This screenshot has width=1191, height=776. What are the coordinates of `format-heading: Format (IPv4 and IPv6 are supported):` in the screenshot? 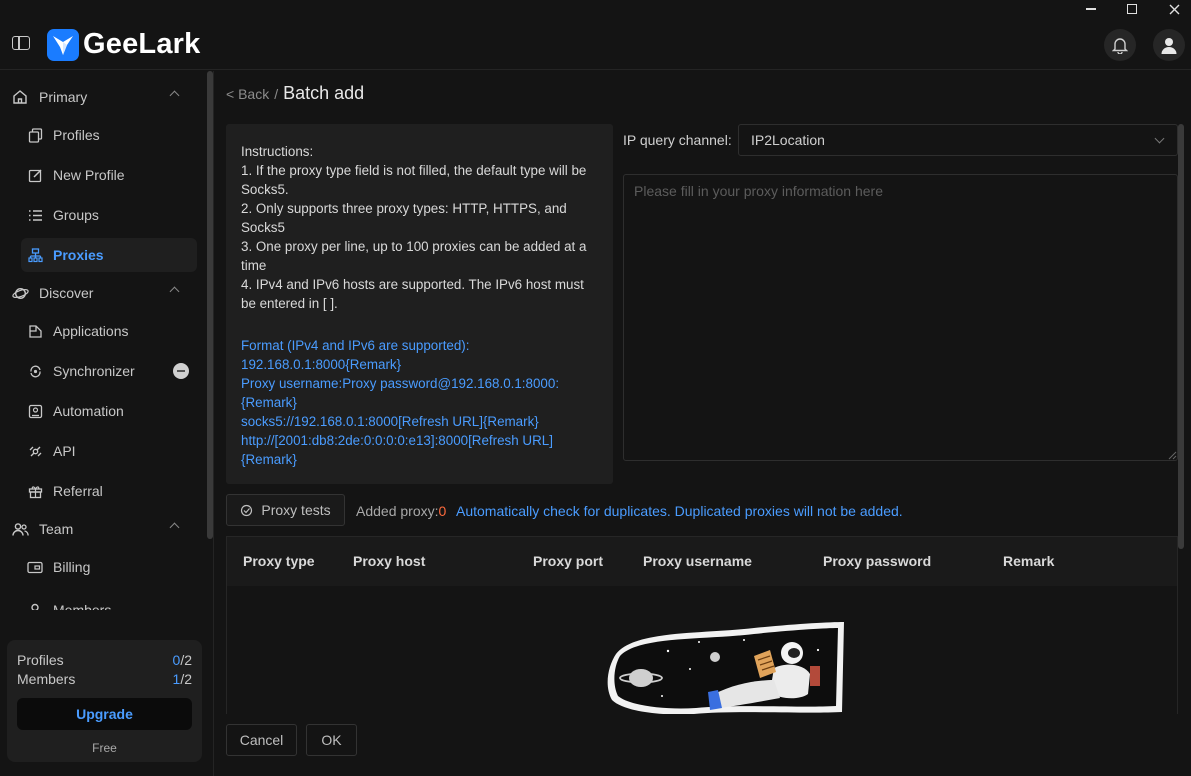 It's located at (355, 345).